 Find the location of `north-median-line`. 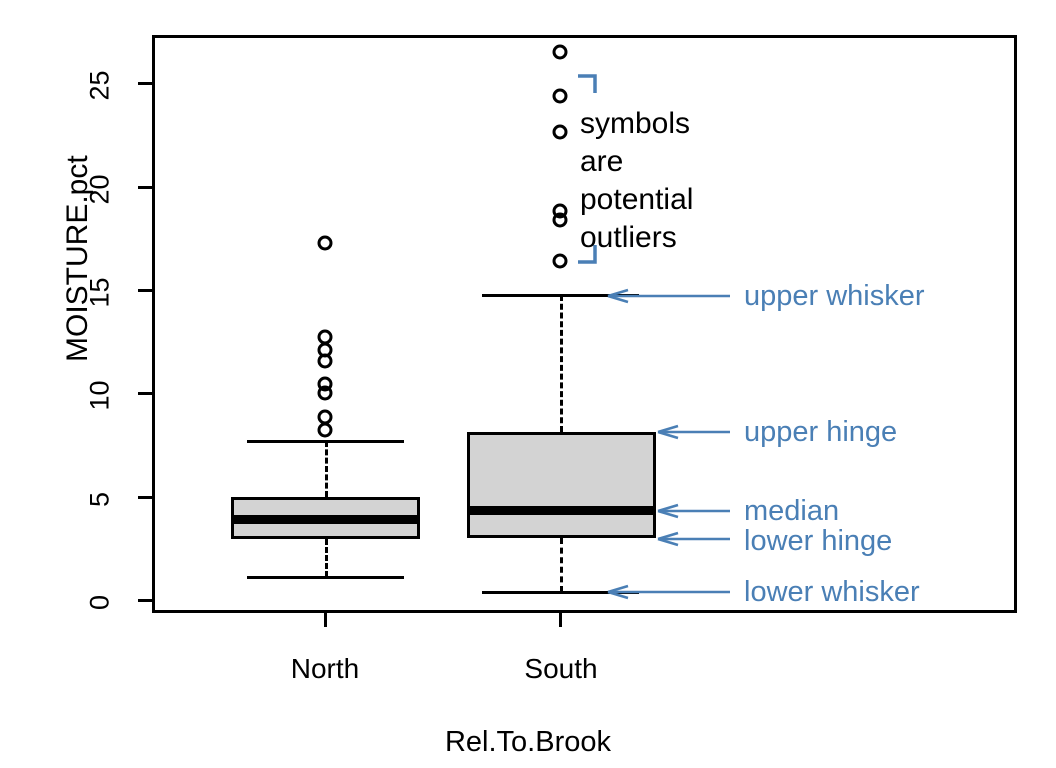

north-median-line is located at coordinates (325, 519).